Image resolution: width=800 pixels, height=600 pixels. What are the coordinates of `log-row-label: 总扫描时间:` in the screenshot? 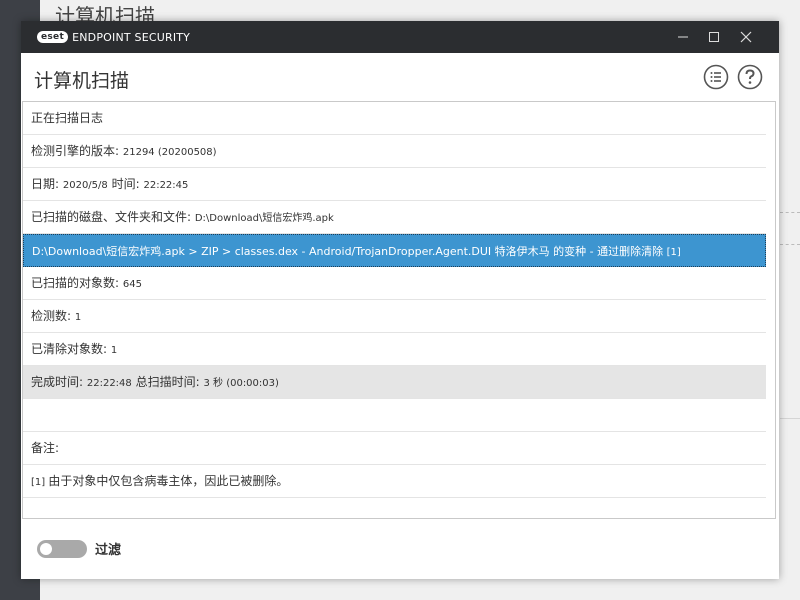 It's located at (167, 382).